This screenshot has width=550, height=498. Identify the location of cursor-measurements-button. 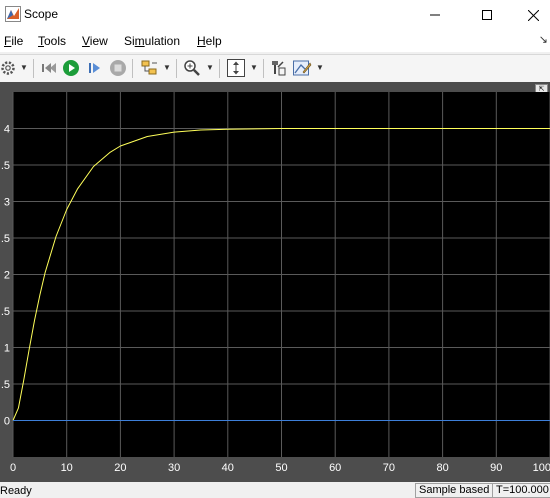
(302, 68).